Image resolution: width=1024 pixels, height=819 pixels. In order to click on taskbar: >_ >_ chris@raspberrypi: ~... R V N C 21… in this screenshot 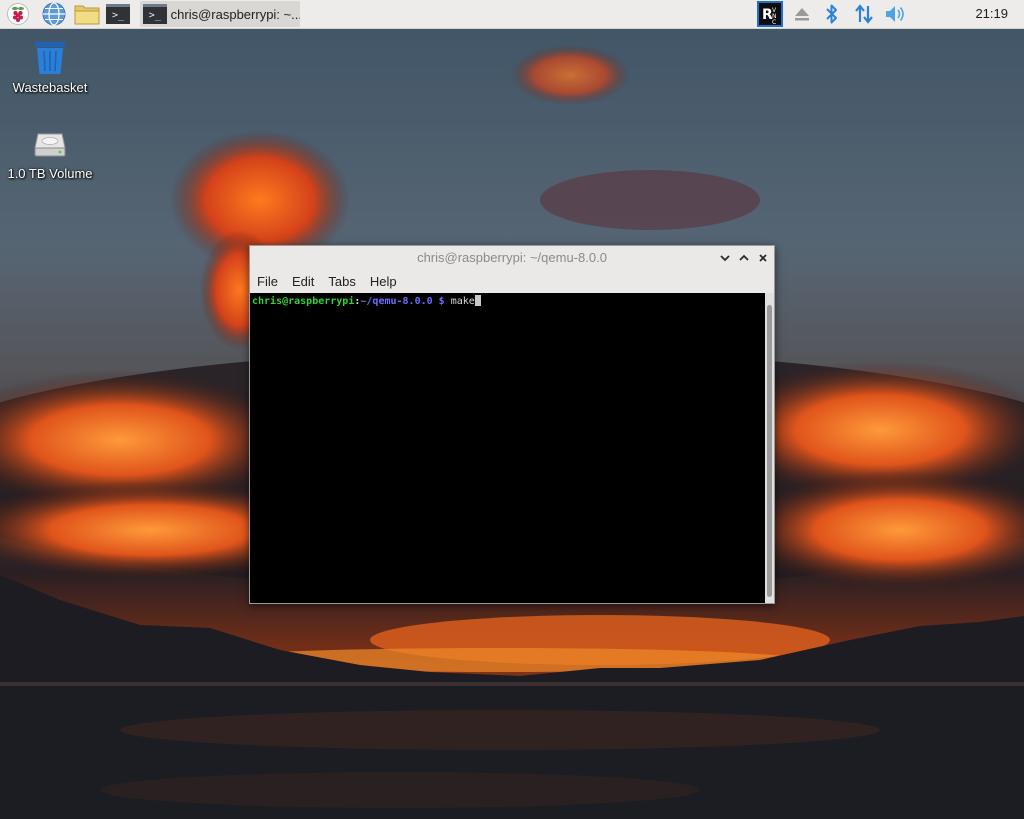, I will do `click(512, 14)`.